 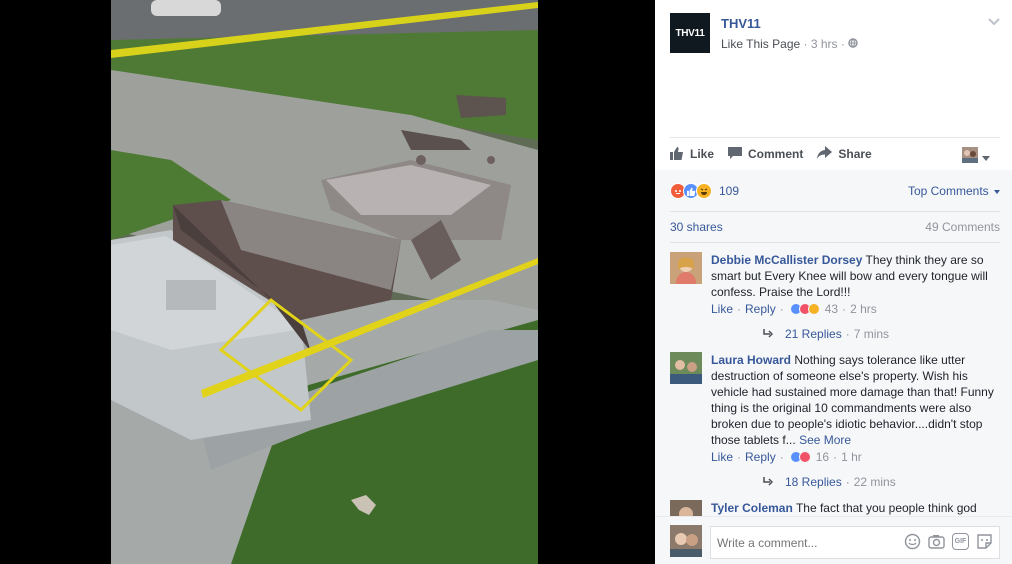 What do you see at coordinates (962, 227) in the screenshot?
I see `comments-count: 49 Comments` at bounding box center [962, 227].